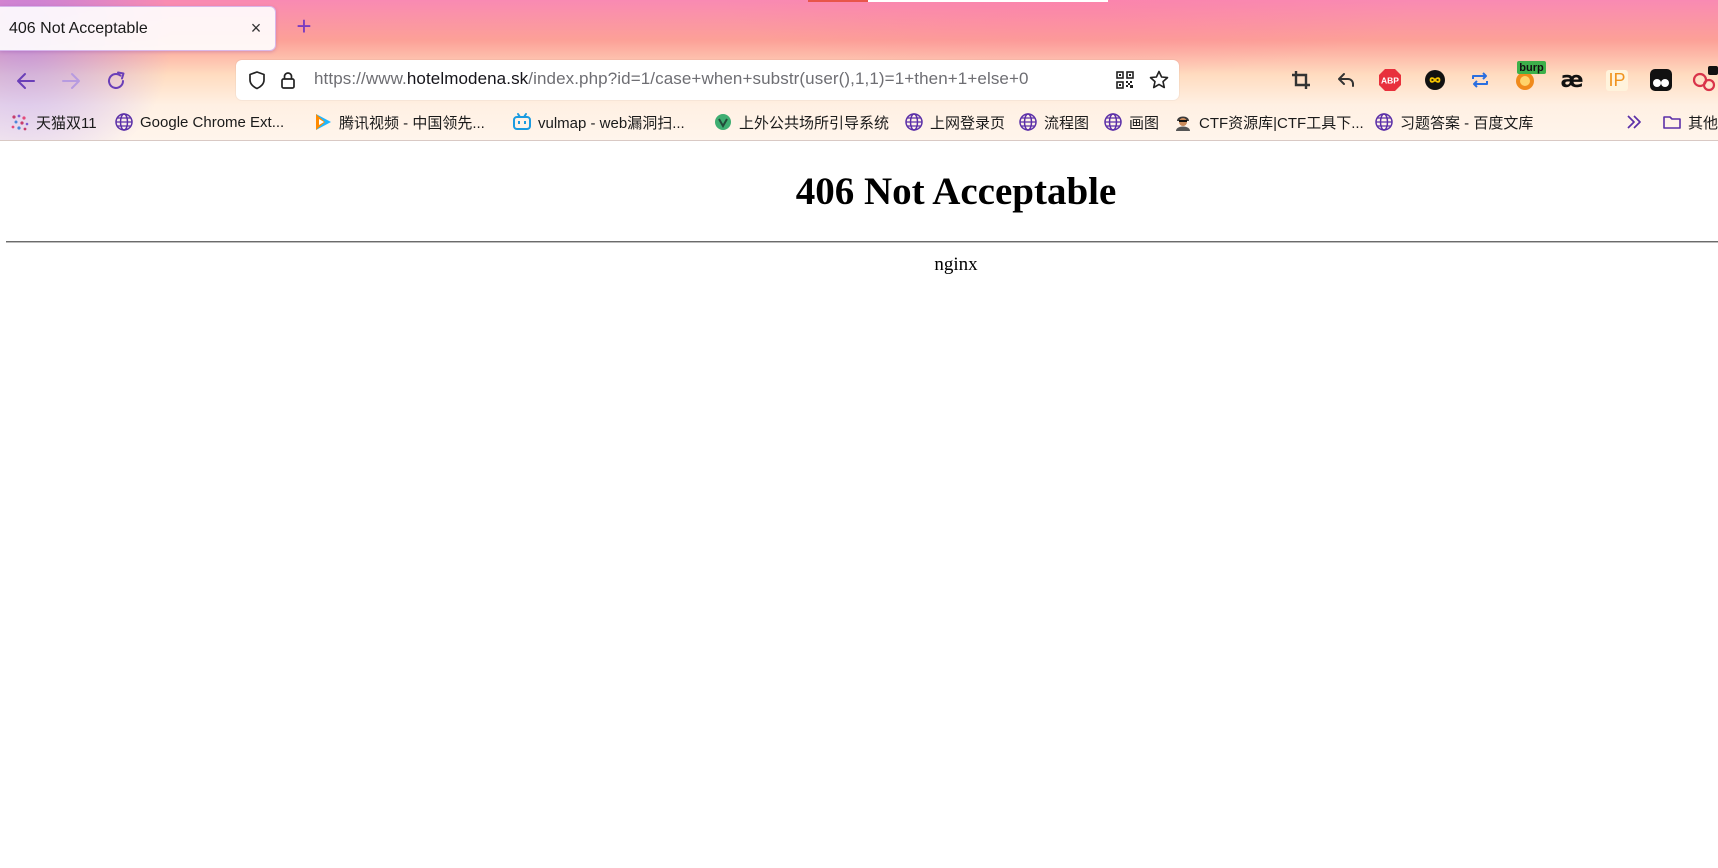 The height and width of the screenshot is (868, 1718). I want to click on reload-icon, so click(116, 80).